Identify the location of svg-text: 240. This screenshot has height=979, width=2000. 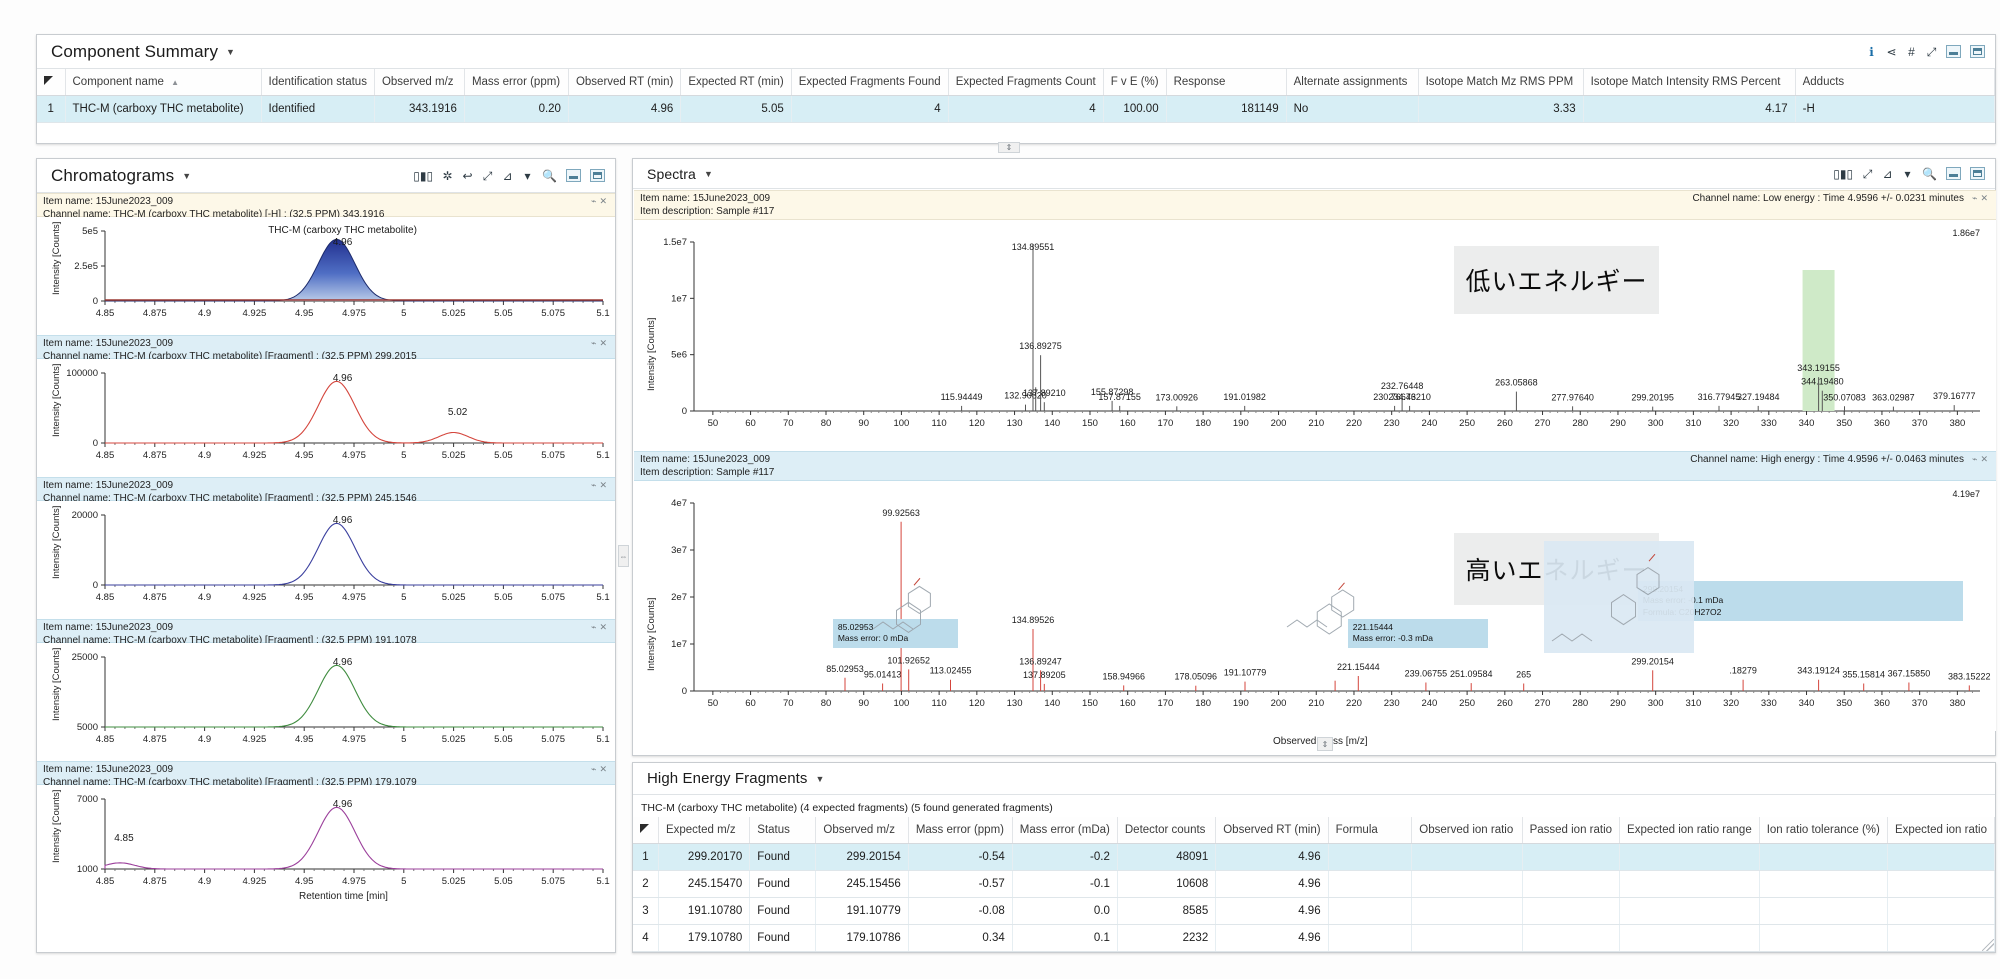
(1429, 423).